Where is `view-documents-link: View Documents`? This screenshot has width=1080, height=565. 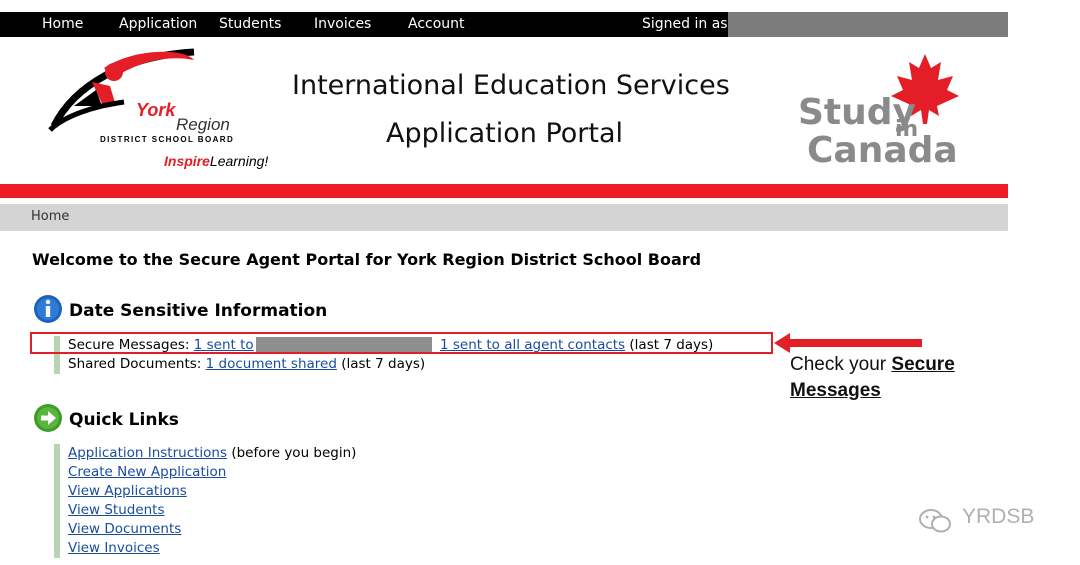
view-documents-link: View Documents is located at coordinates (124, 529).